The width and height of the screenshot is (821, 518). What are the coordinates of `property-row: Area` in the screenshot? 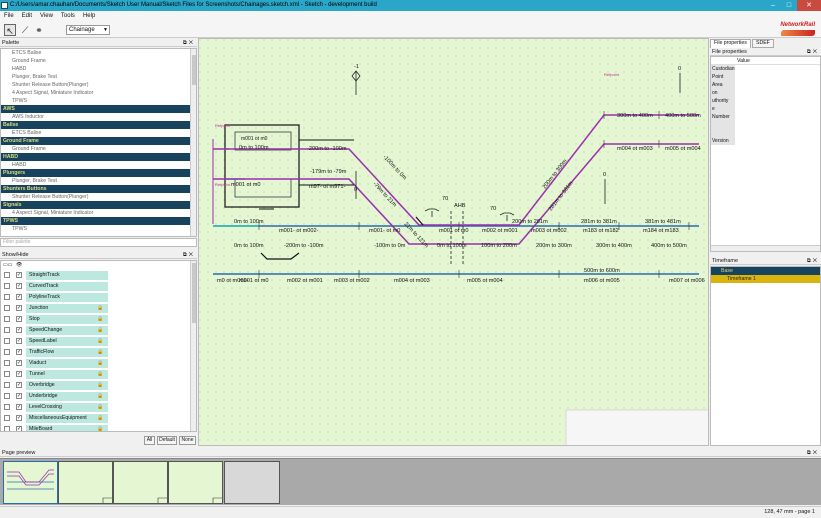 It's located at (765, 85).